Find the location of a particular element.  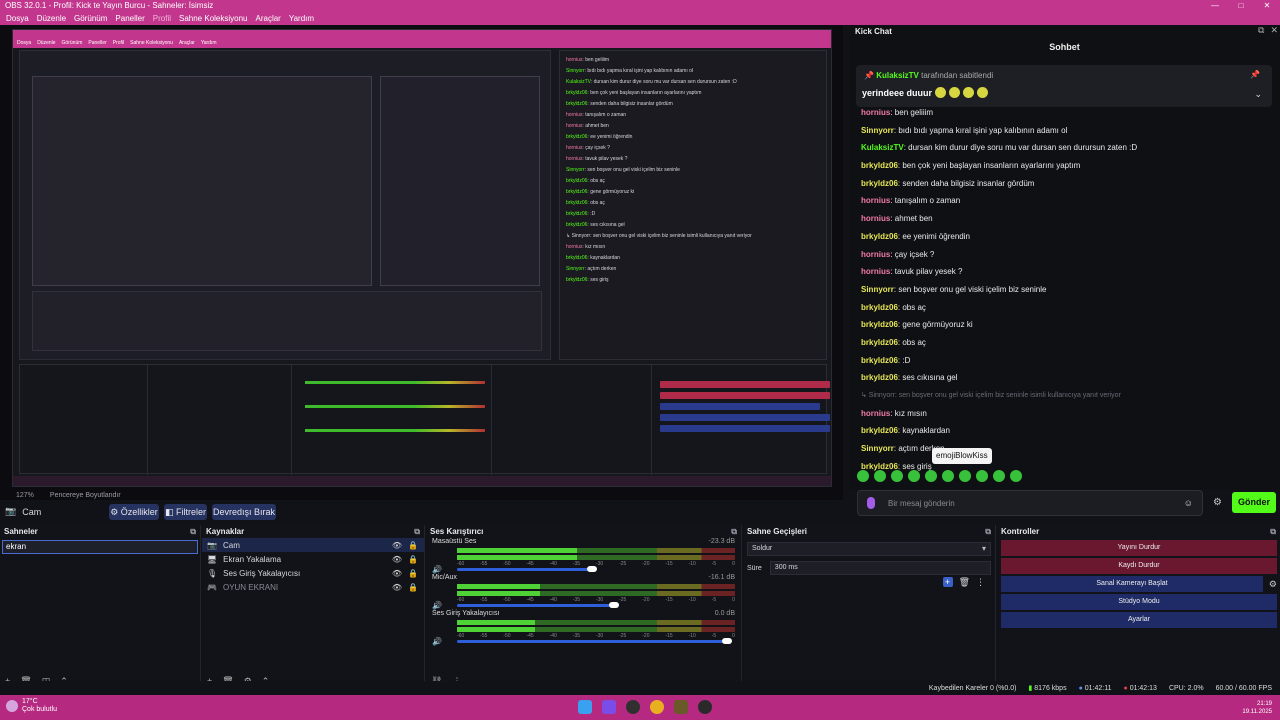

gear-icon: ⚙ is located at coordinates (1273, 584).